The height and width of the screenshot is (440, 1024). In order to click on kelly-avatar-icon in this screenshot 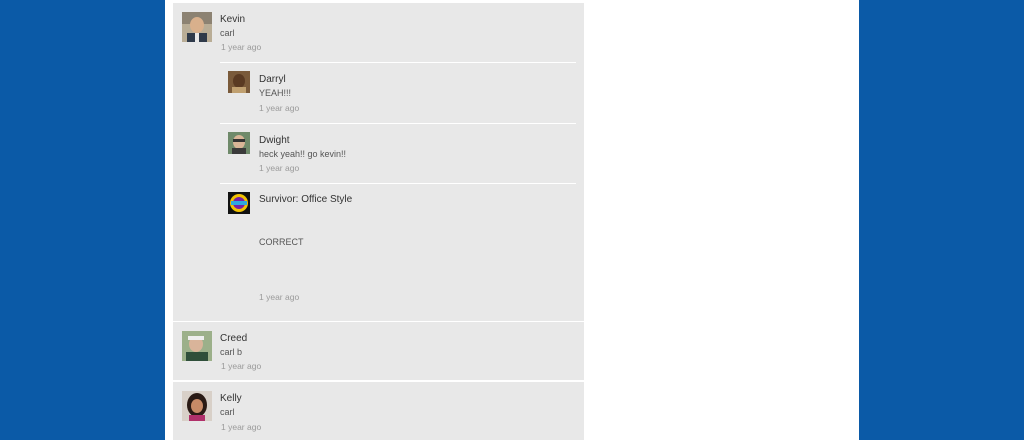, I will do `click(197, 406)`.